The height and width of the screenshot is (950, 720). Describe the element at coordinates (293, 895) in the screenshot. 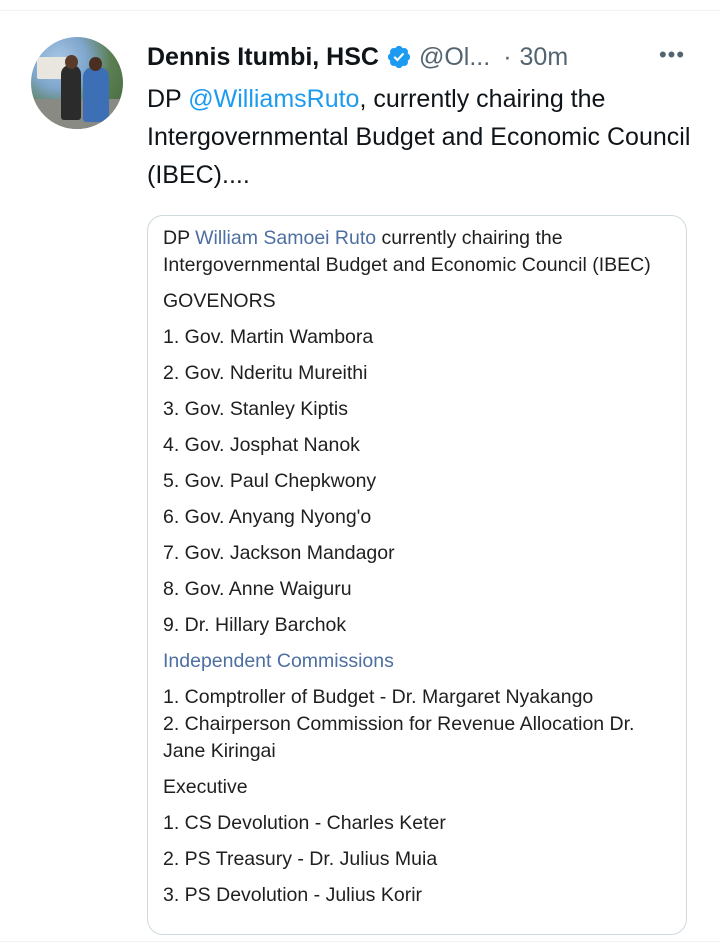

I see `list-item: 3. PS Devolution - Julius Korir` at that location.